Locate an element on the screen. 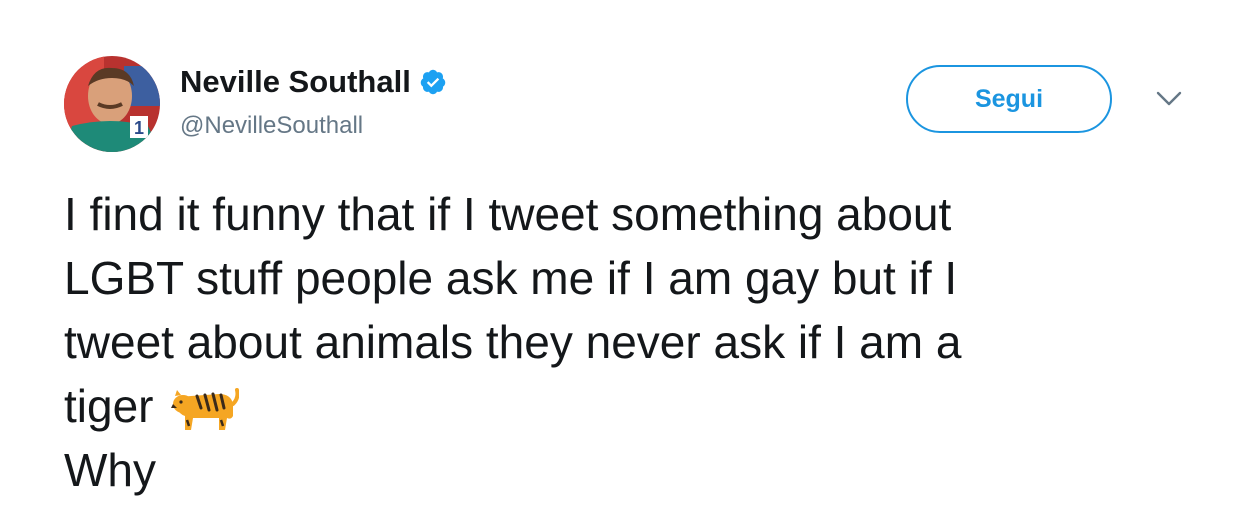 The height and width of the screenshot is (508, 1242). author-handle: @NevilleSouthall is located at coordinates (271, 126).